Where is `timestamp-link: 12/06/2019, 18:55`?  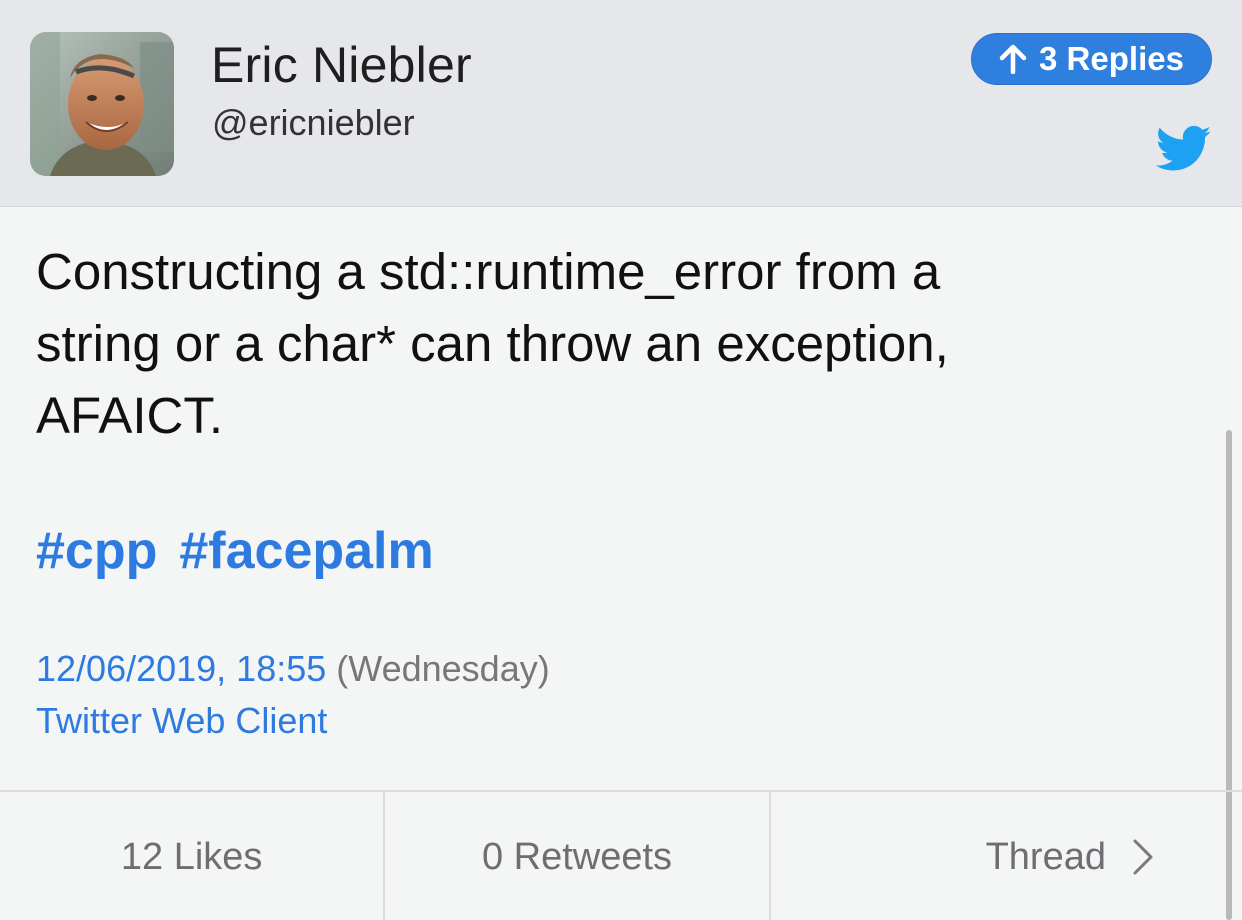 timestamp-link: 12/06/2019, 18:55 is located at coordinates (181, 668).